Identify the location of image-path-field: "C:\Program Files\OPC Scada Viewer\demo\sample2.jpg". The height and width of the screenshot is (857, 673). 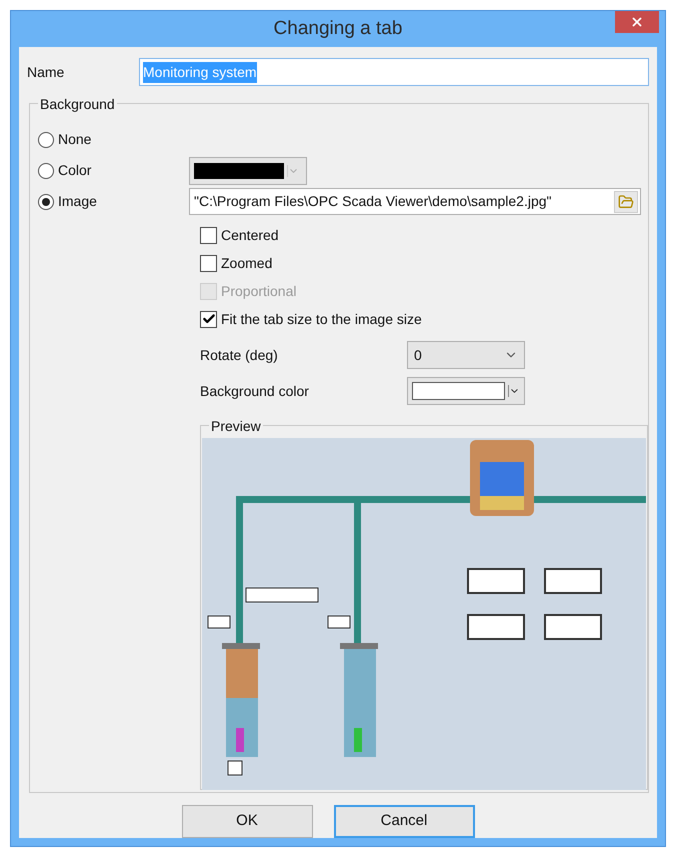
(415, 201).